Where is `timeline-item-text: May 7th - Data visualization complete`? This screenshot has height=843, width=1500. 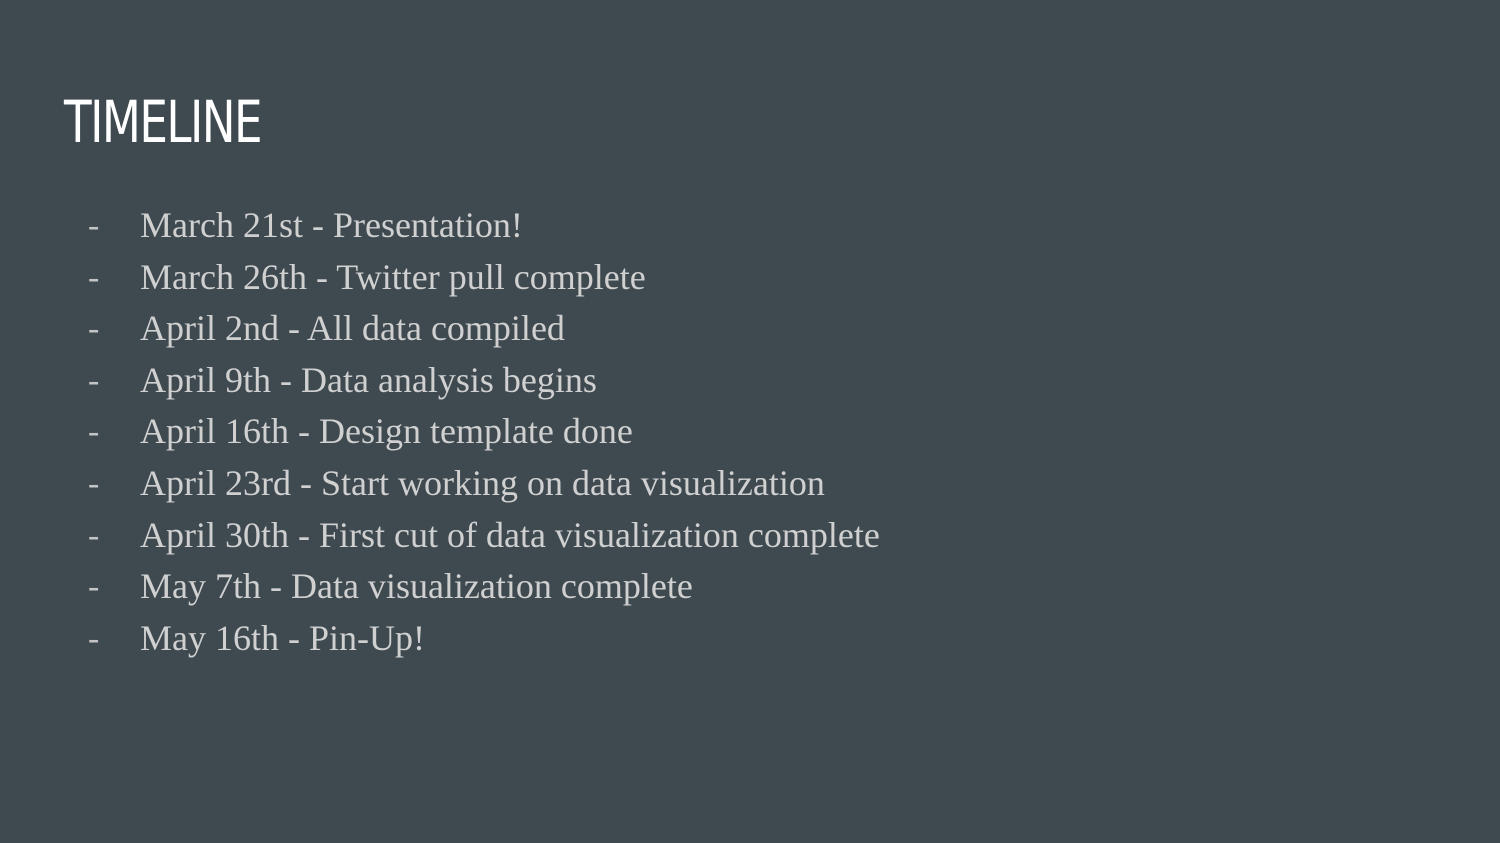 timeline-item-text: May 7th - Data visualization complete is located at coordinates (416, 586).